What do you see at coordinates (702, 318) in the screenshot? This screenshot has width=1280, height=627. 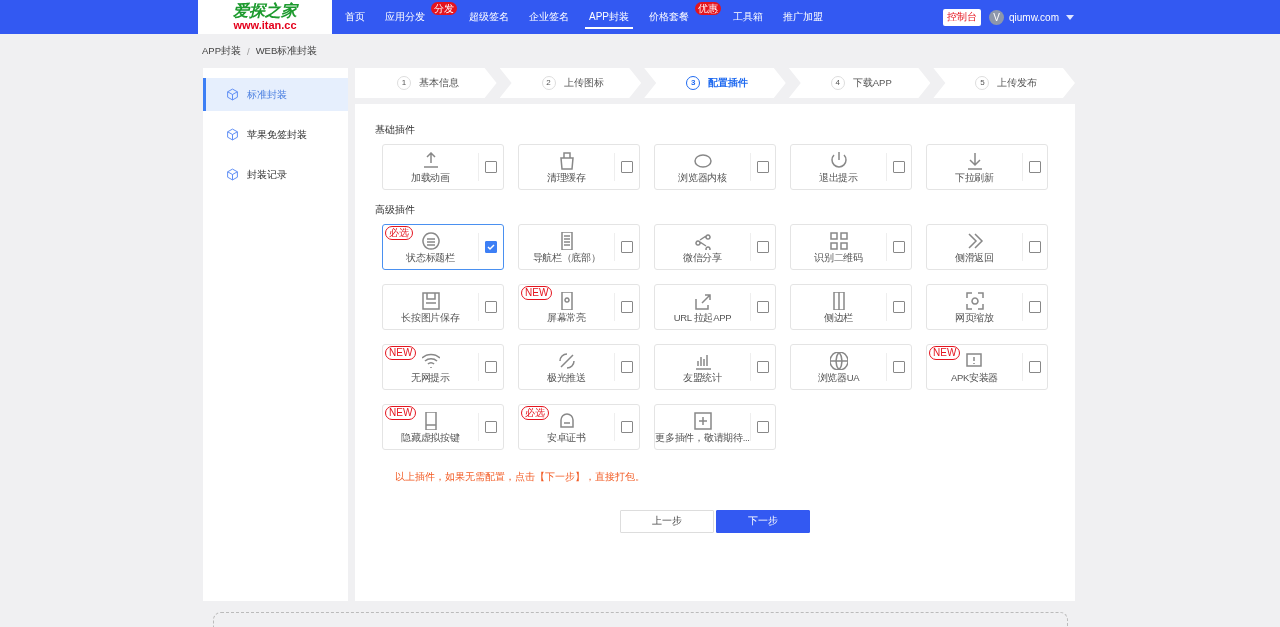 I see `plugin-label: URL 拉起APP` at bounding box center [702, 318].